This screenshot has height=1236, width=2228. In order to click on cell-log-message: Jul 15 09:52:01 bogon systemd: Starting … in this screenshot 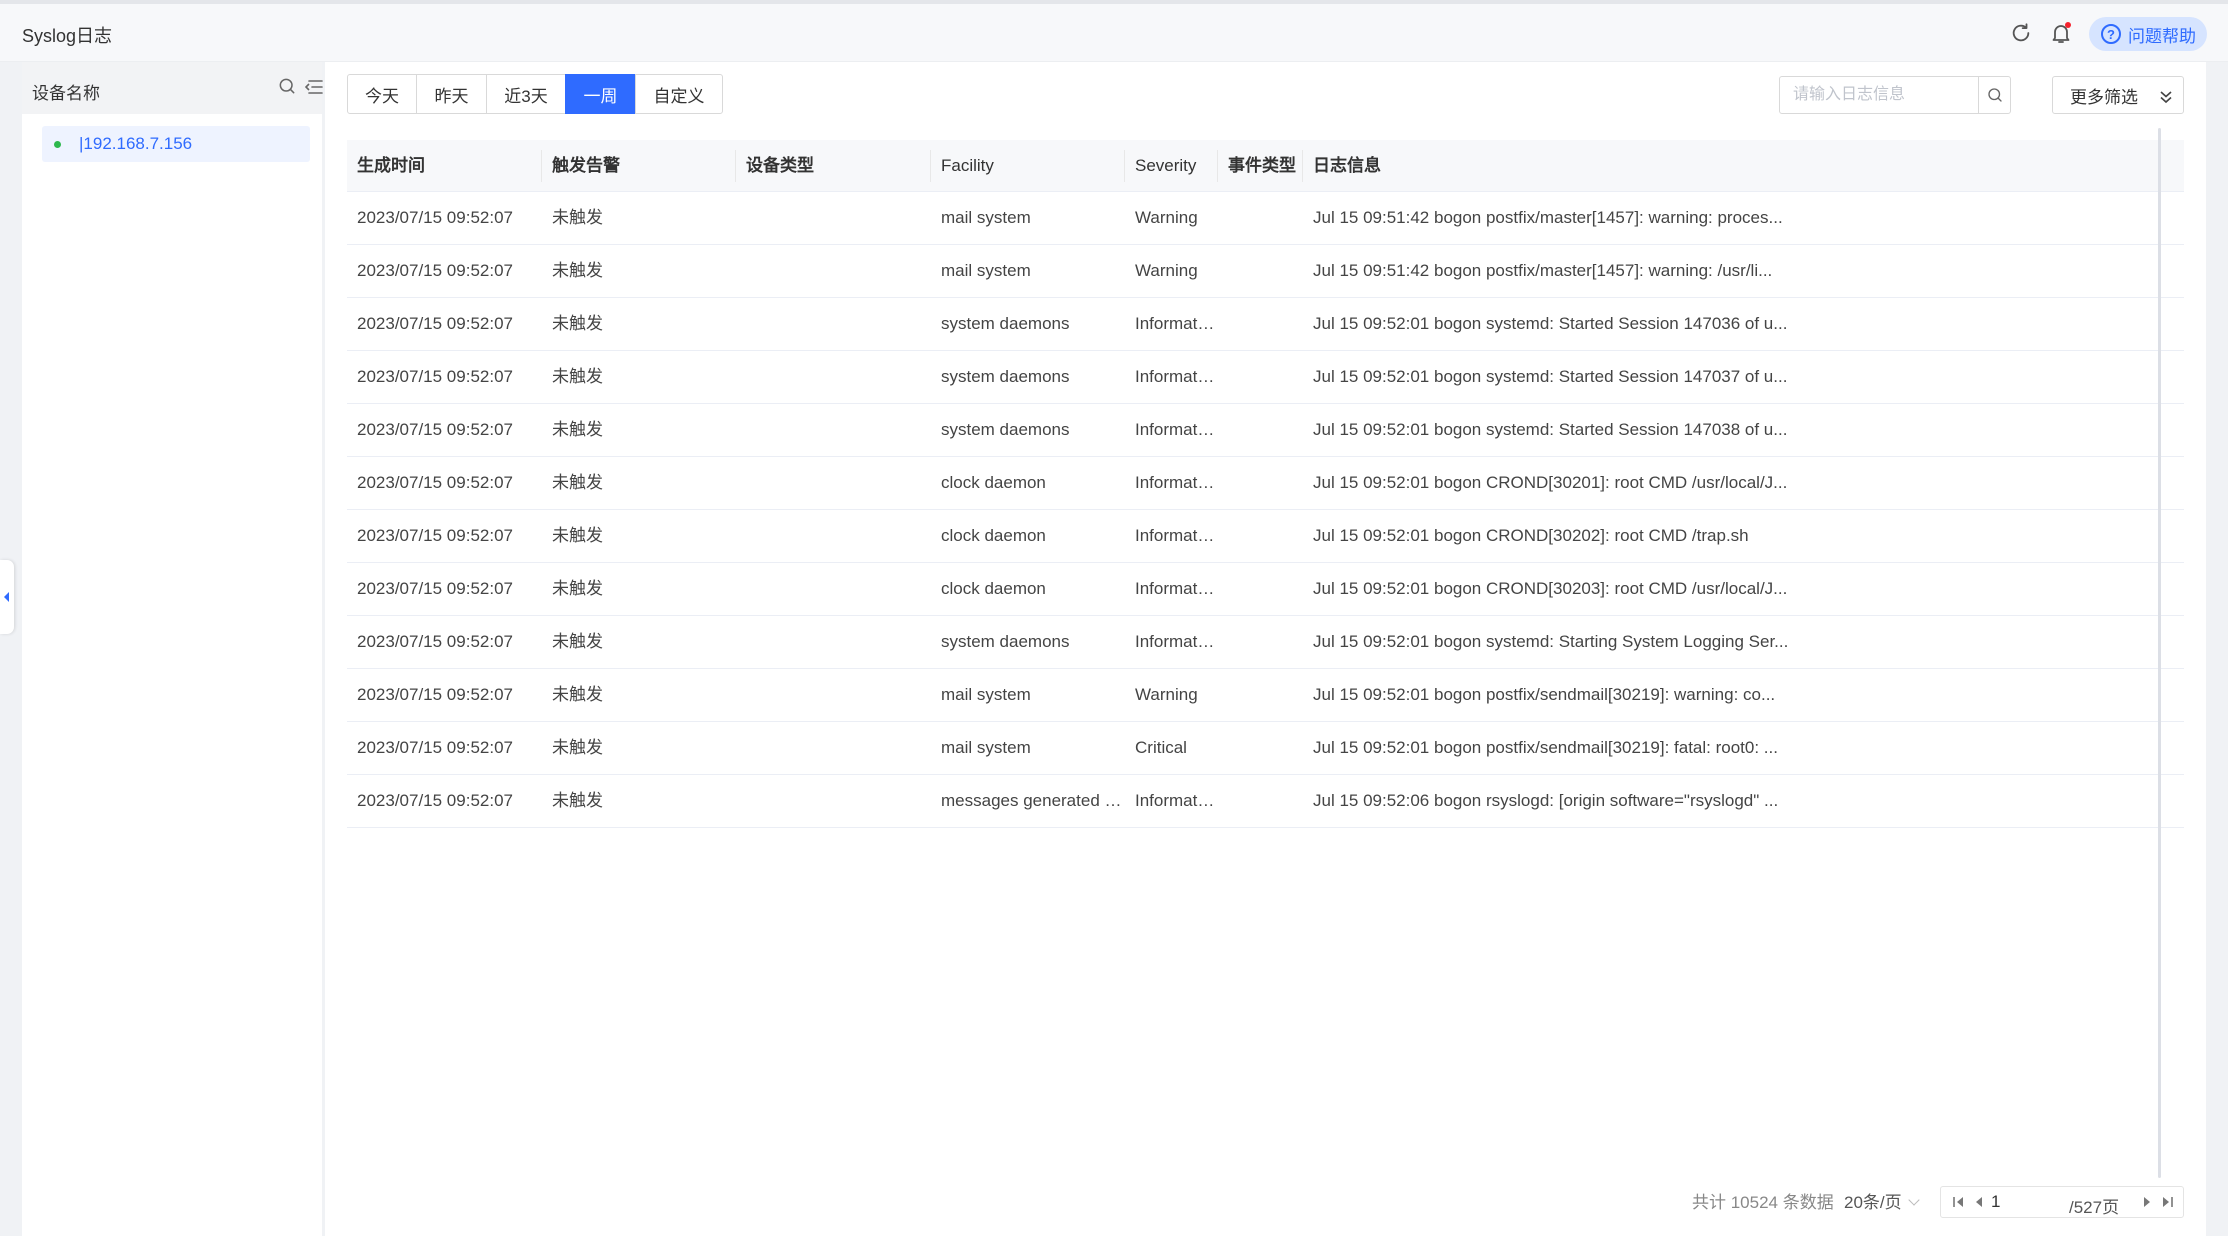, I will do `click(1551, 641)`.